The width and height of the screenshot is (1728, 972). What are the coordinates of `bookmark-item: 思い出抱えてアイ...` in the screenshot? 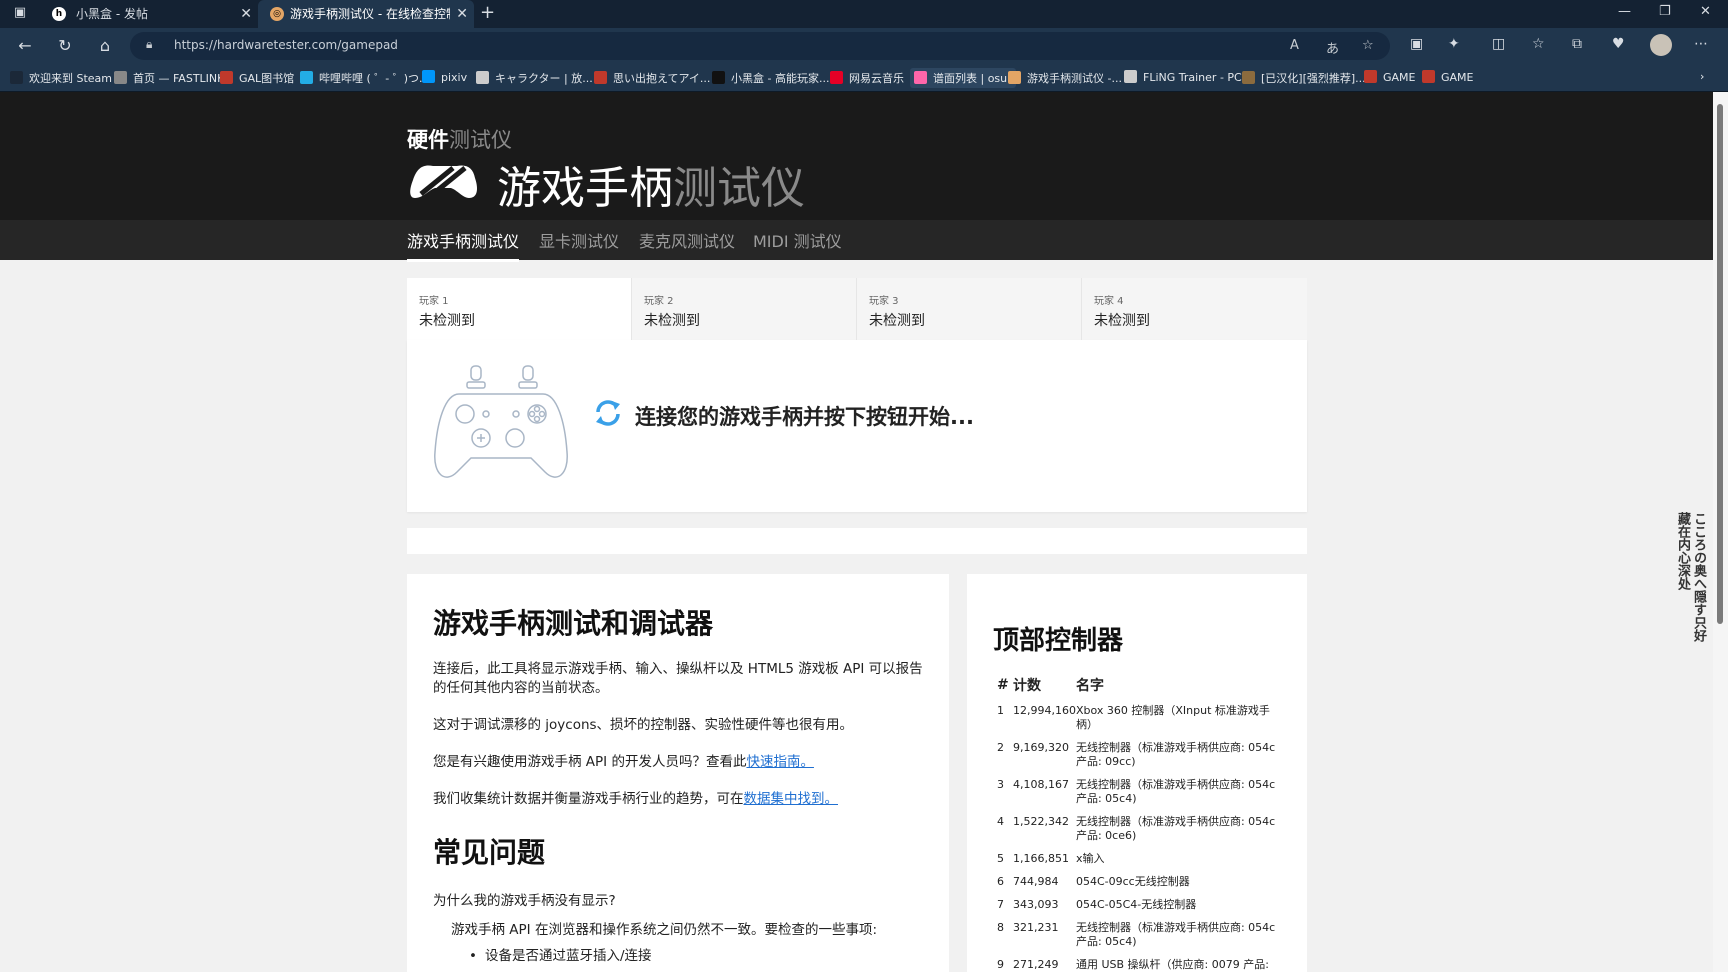 It's located at (652, 78).